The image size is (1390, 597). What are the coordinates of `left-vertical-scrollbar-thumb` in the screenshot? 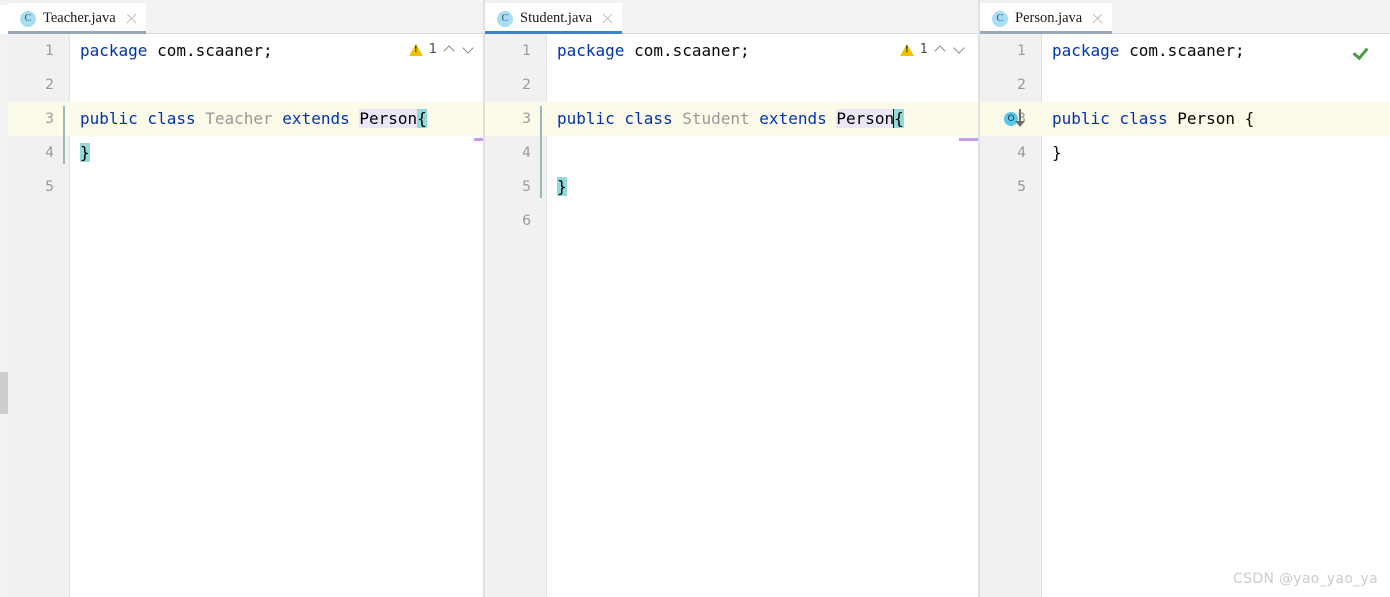 It's located at (4, 393).